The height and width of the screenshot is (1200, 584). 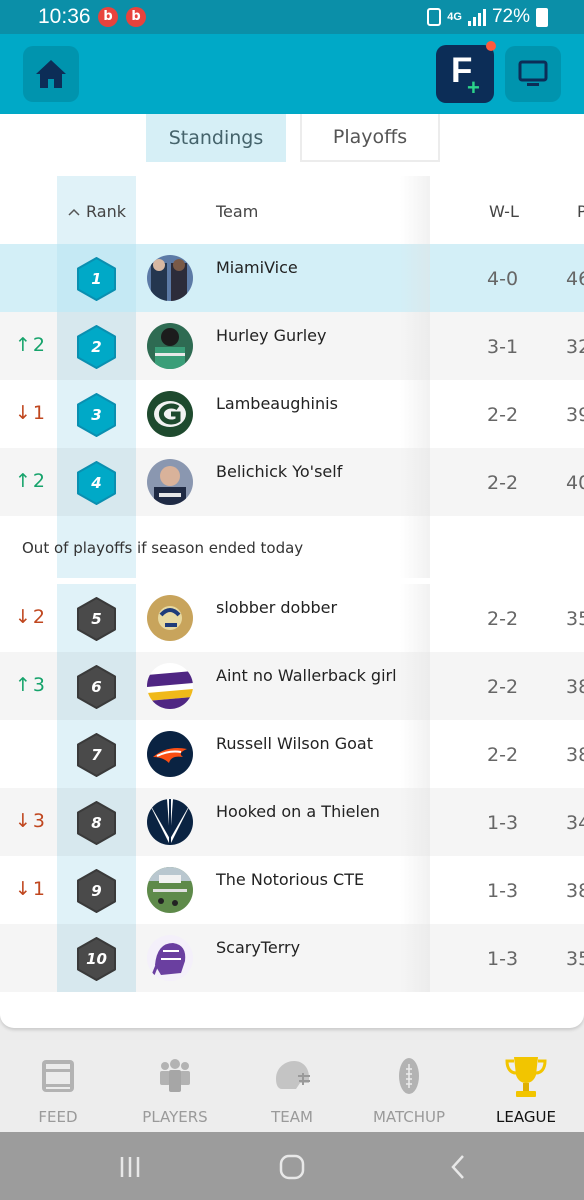 I want to click on trophy-icon, so click(x=526, y=1077).